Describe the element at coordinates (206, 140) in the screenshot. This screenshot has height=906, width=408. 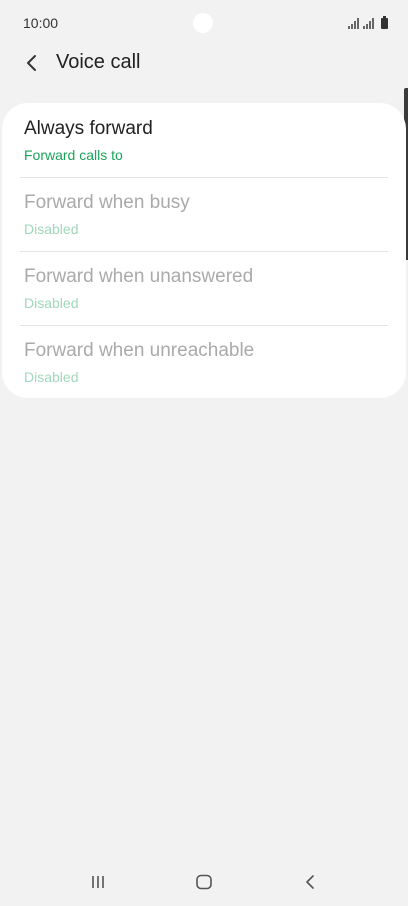
I see `option-always-forward: Always forward Forward calls to` at that location.